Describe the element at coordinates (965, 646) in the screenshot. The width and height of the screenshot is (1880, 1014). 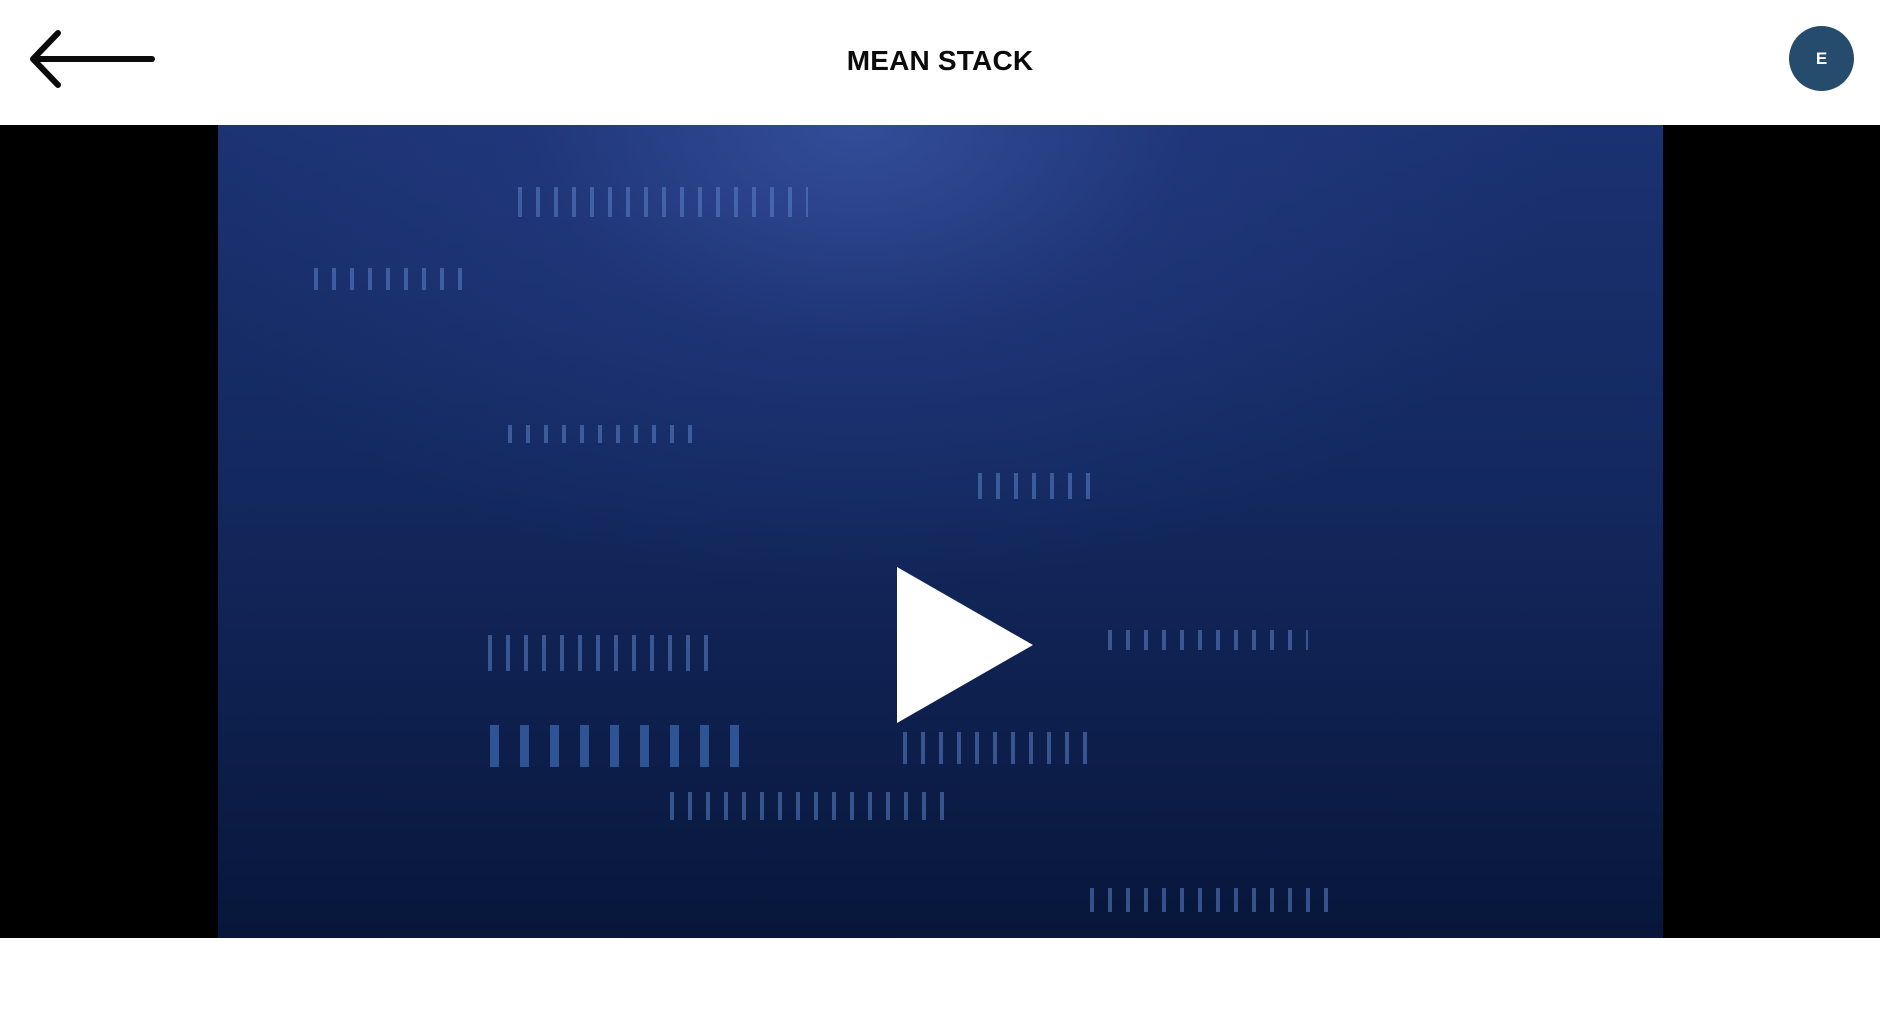
I see `play-icon` at that location.